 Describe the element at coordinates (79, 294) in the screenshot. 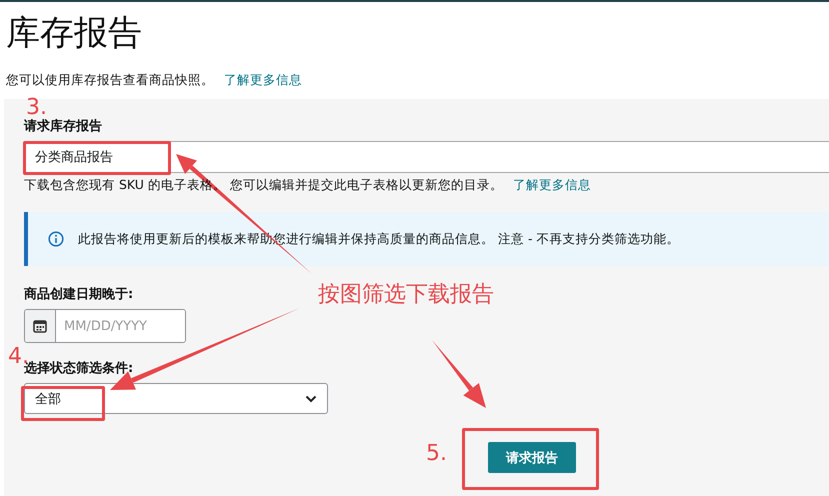

I see `date-label: 商品创建日期晚于:` at that location.